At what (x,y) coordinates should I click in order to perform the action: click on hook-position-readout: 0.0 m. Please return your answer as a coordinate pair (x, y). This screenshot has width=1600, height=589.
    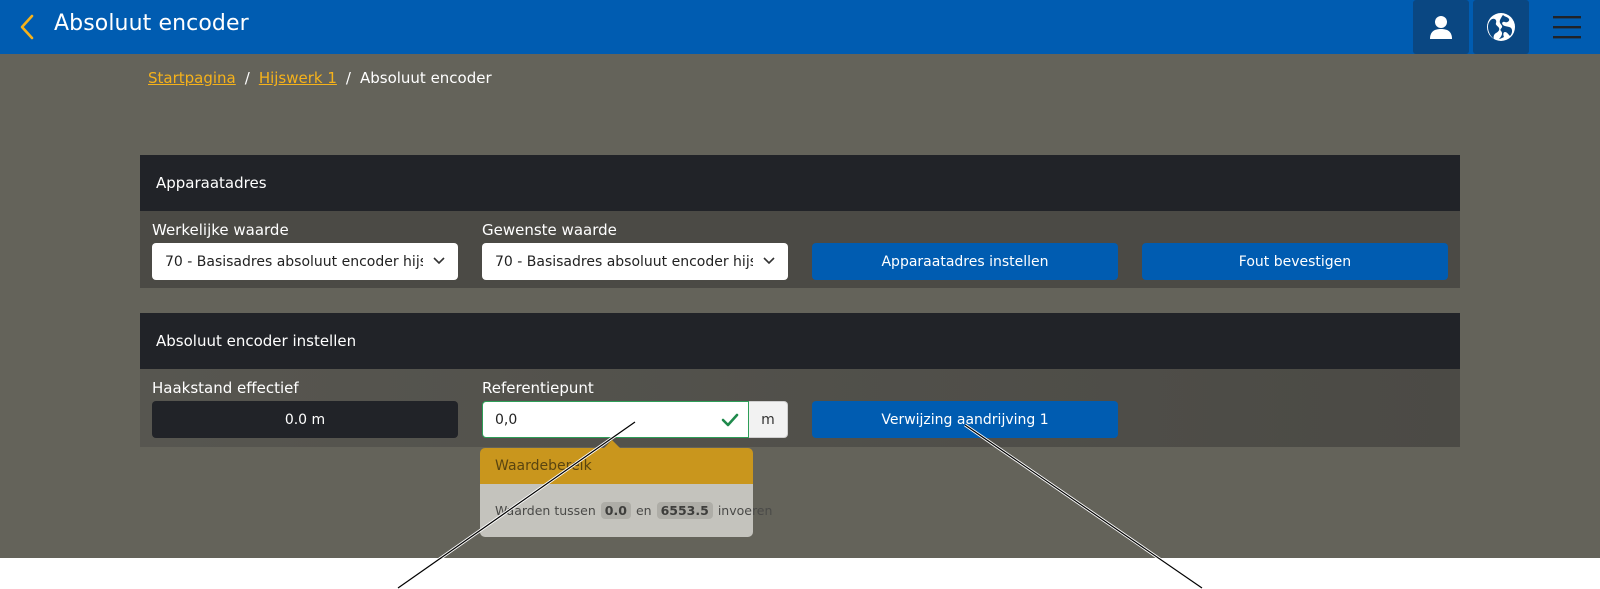
    Looking at the image, I should click on (305, 419).